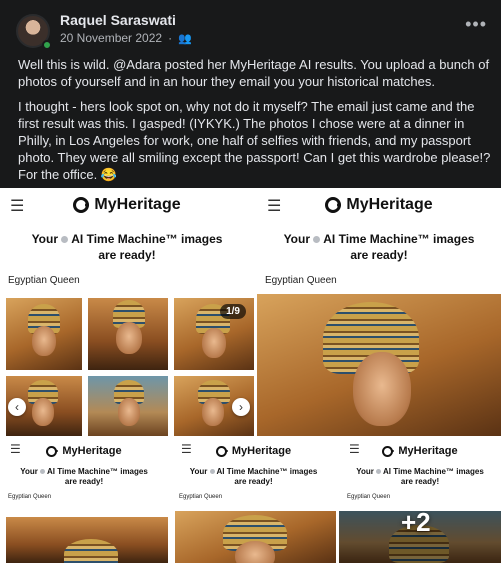 This screenshot has width=501, height=563. Describe the element at coordinates (17, 407) in the screenshot. I see `previous-arrow-icon: ‹` at that location.